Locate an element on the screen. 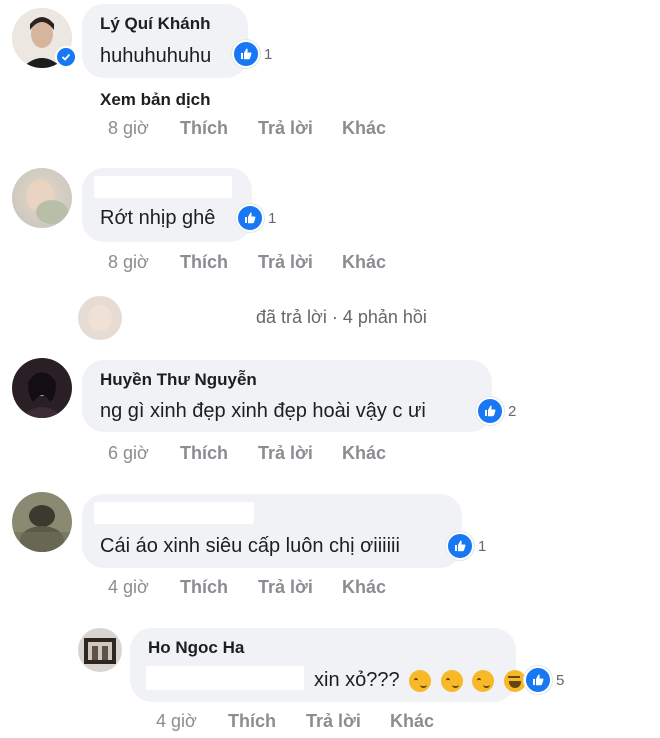  comment-author: Lý Quí Khánh is located at coordinates (155, 24).